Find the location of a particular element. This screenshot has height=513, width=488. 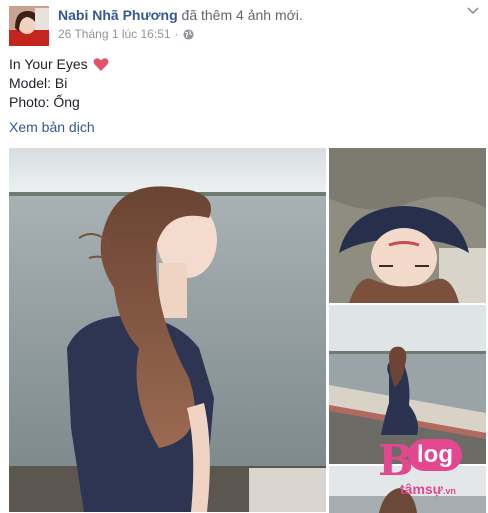

photo-top-right is located at coordinates (407, 225).